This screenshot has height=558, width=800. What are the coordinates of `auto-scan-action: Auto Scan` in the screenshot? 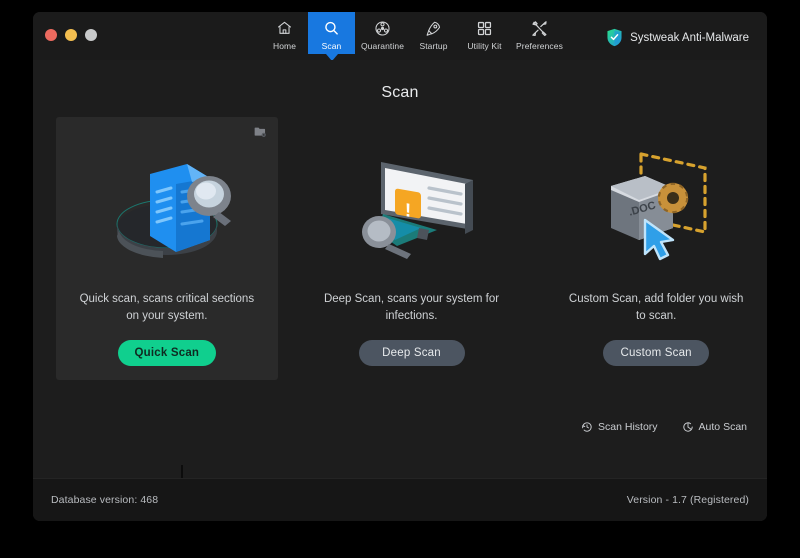 It's located at (714, 427).